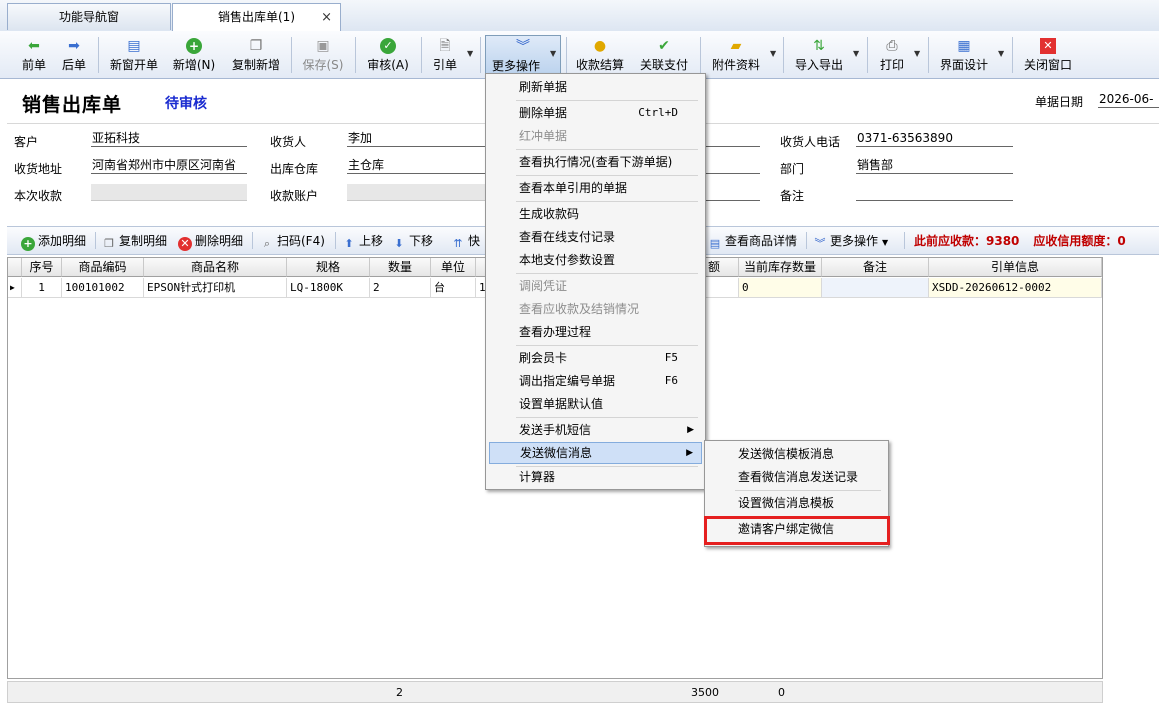 Image resolution: width=1159 pixels, height=706 pixels. What do you see at coordinates (797, 454) in the screenshot?
I see `submenu-item-template-message: 发送微信模板消息` at bounding box center [797, 454].